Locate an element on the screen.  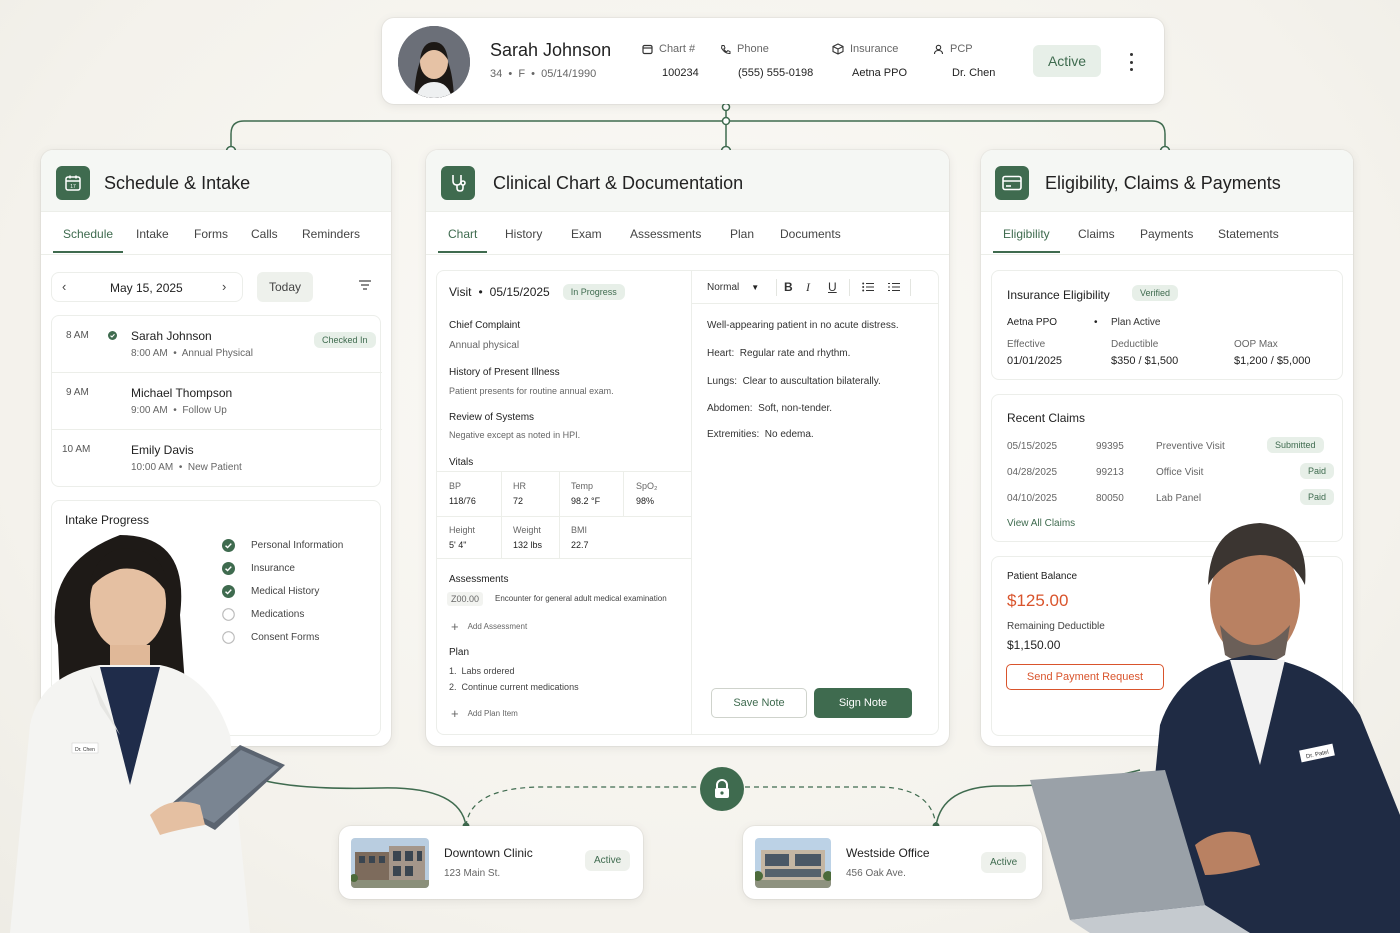
add-plan-item-button: + Add Plan Item is located at coordinates (484, 713).